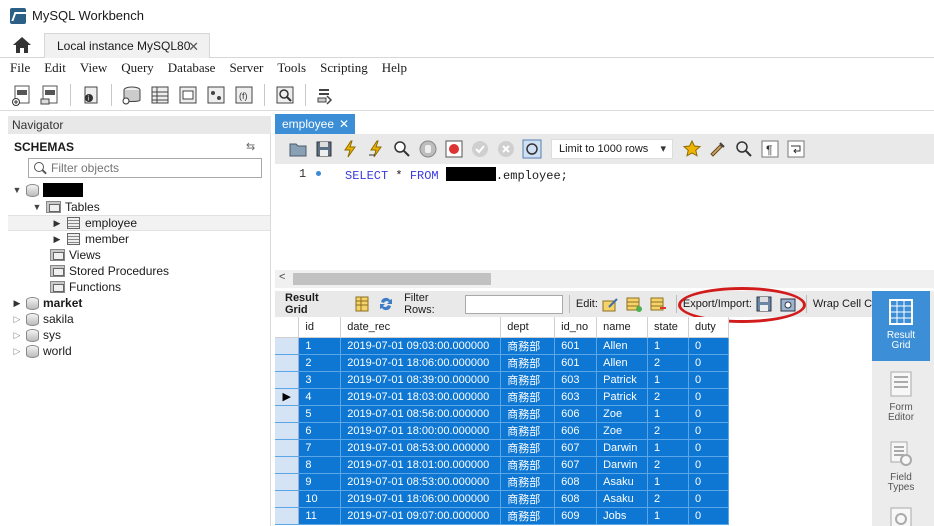  Describe the element at coordinates (320, 431) in the screenshot. I see `table-cell: 6` at that location.